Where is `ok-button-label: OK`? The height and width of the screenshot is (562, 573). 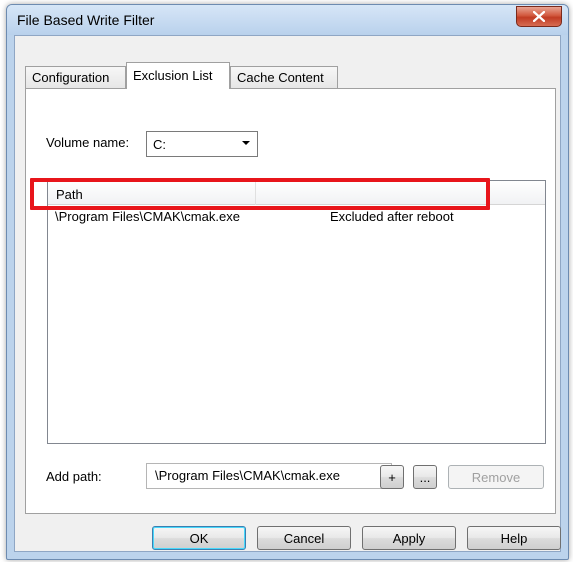 ok-button-label: OK is located at coordinates (199, 538).